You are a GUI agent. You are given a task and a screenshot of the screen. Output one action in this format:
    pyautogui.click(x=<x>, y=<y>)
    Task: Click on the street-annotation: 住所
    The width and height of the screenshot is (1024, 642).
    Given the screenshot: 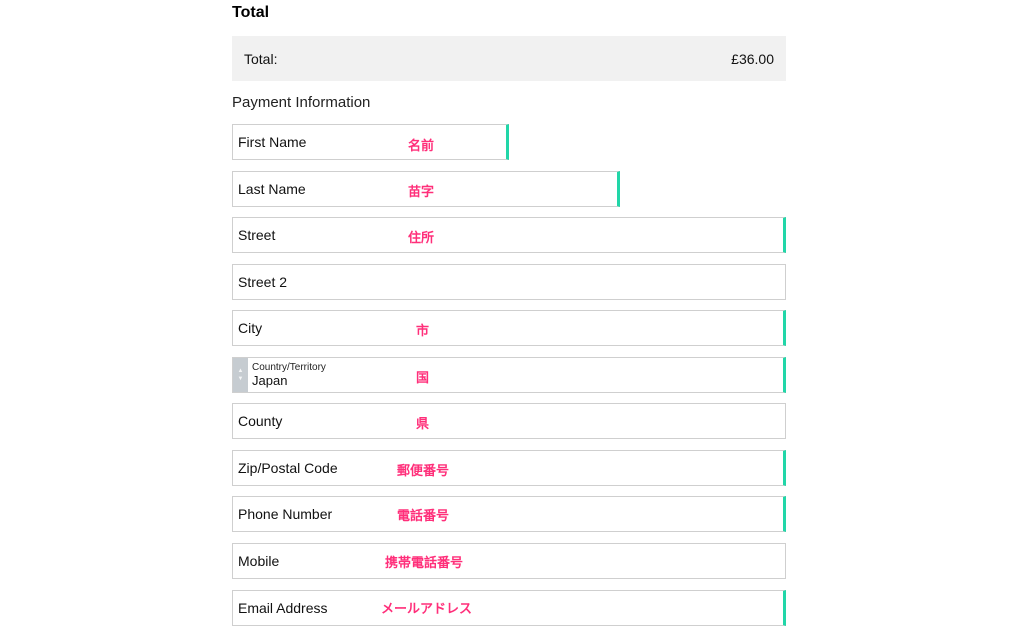 What is the action you would take?
    pyautogui.click(x=421, y=237)
    